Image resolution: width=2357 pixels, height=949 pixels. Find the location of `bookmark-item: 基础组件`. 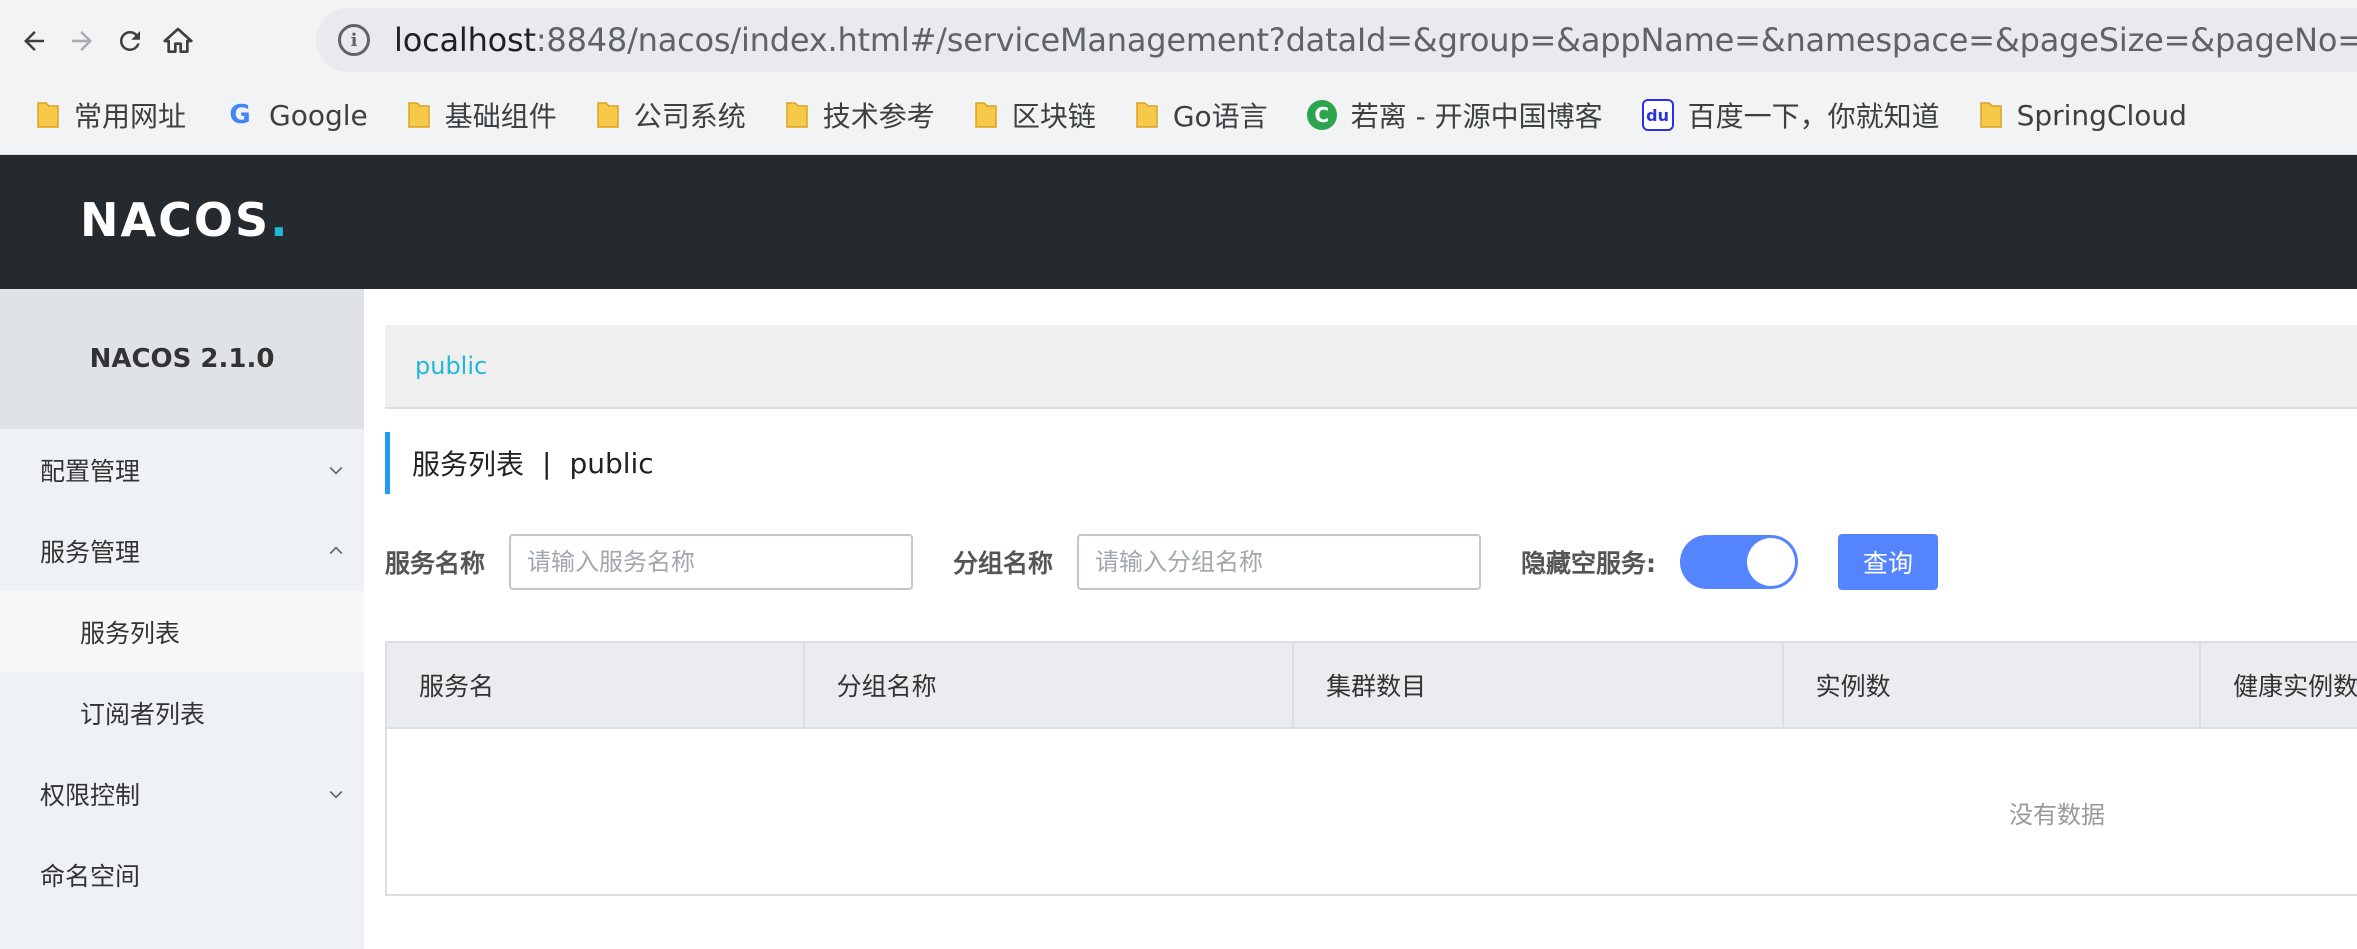

bookmark-item: 基础组件 is located at coordinates (482, 115).